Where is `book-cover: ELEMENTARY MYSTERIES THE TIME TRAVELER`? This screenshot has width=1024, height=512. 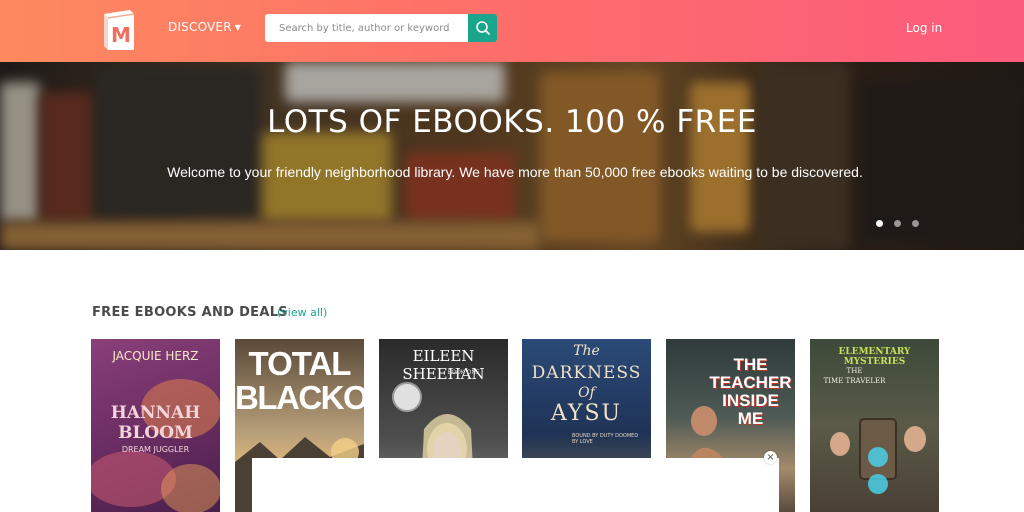 book-cover: ELEMENTARY MYSTERIES THE TIME TRAVELER is located at coordinates (874, 425).